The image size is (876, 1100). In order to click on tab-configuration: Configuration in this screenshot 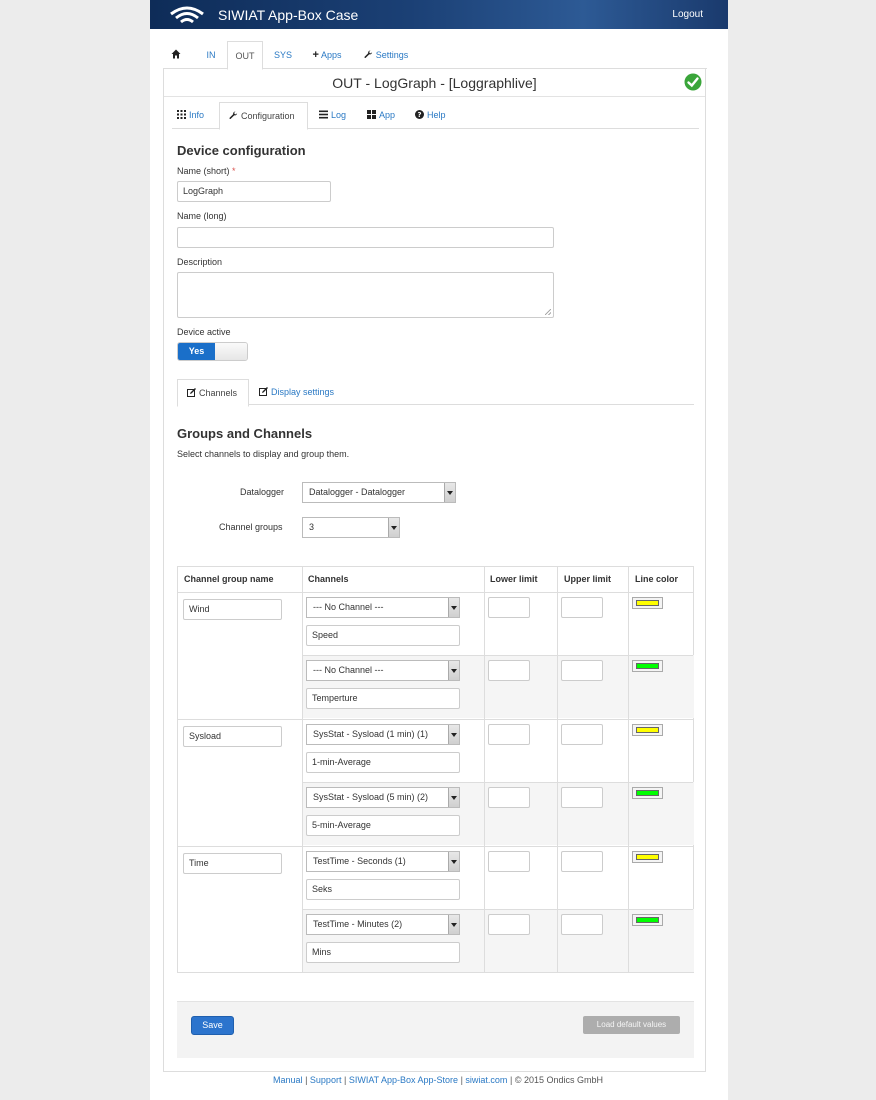, I will do `click(263, 116)`.